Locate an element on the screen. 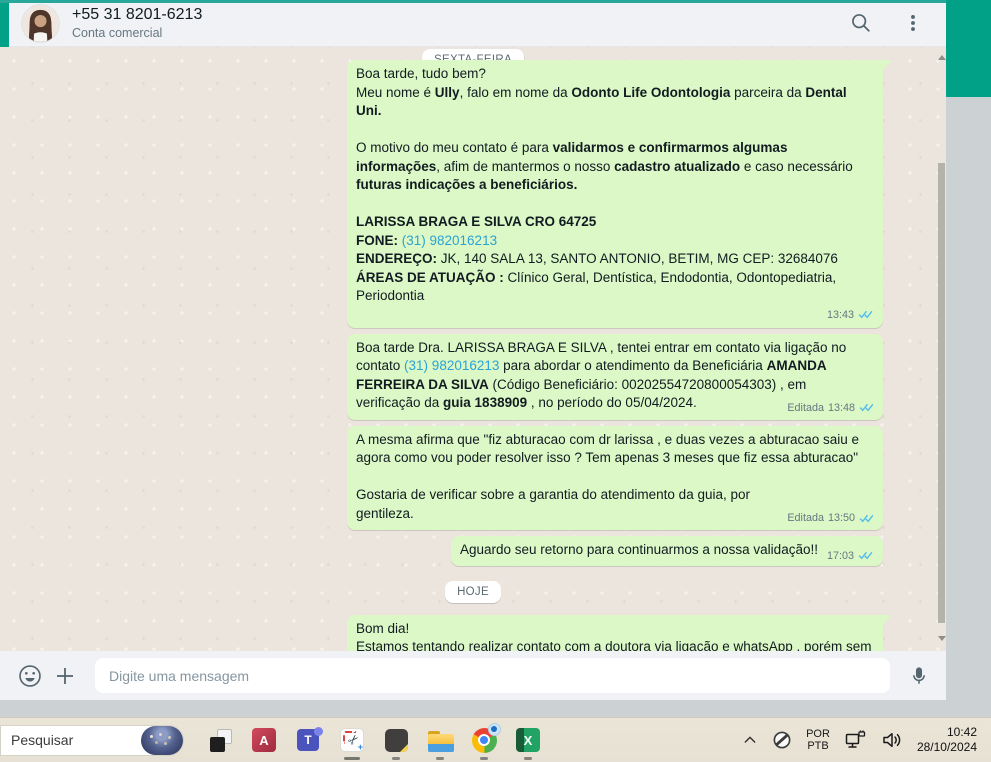  taskbar-chrome-button is located at coordinates (484, 740).